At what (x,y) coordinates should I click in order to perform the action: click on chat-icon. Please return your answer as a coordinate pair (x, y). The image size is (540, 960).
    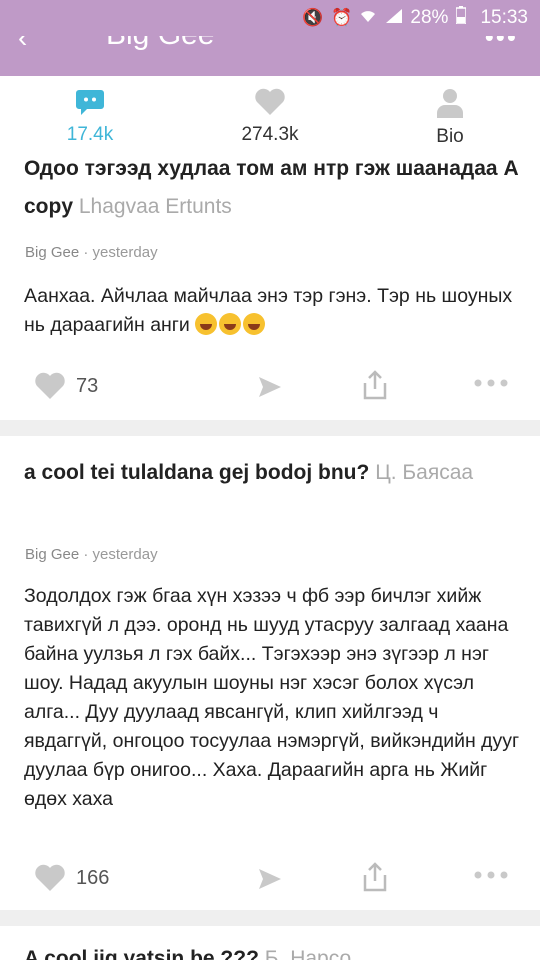
    Looking at the image, I should click on (90, 102).